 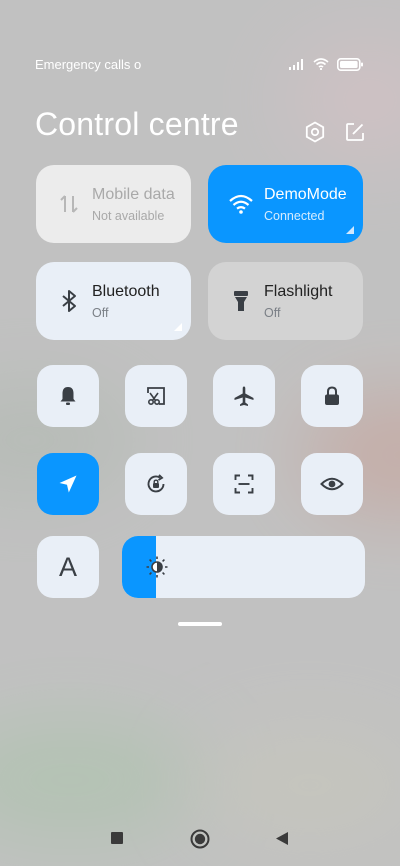 I want to click on home-icon, so click(x=200, y=839).